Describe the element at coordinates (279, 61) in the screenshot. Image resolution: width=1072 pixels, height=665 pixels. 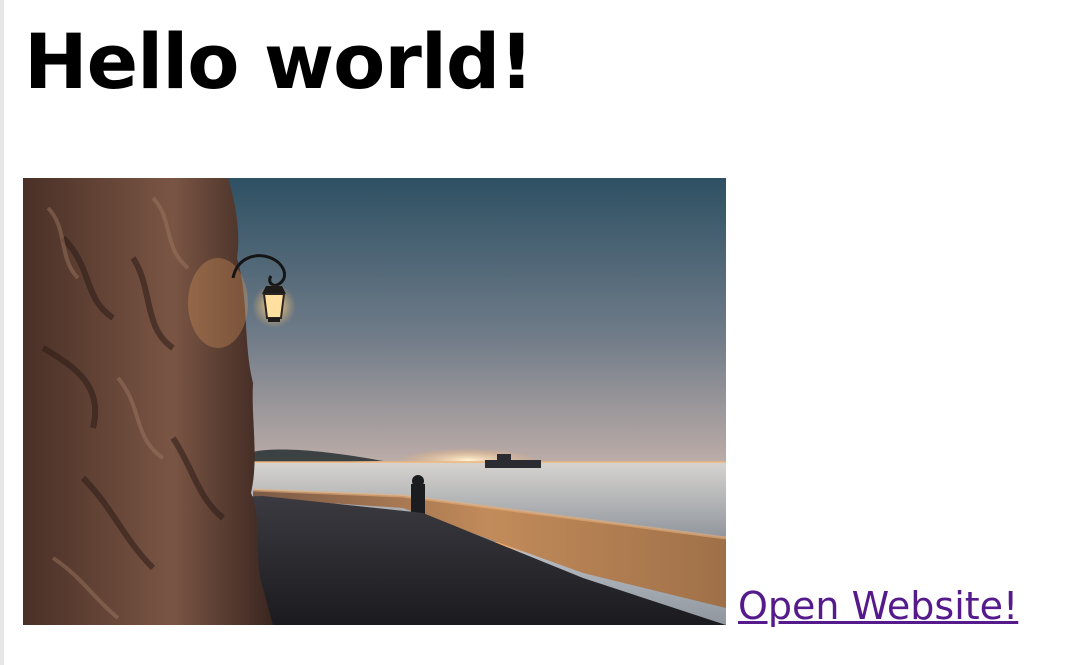
I see `page-title: Hello world!` at that location.